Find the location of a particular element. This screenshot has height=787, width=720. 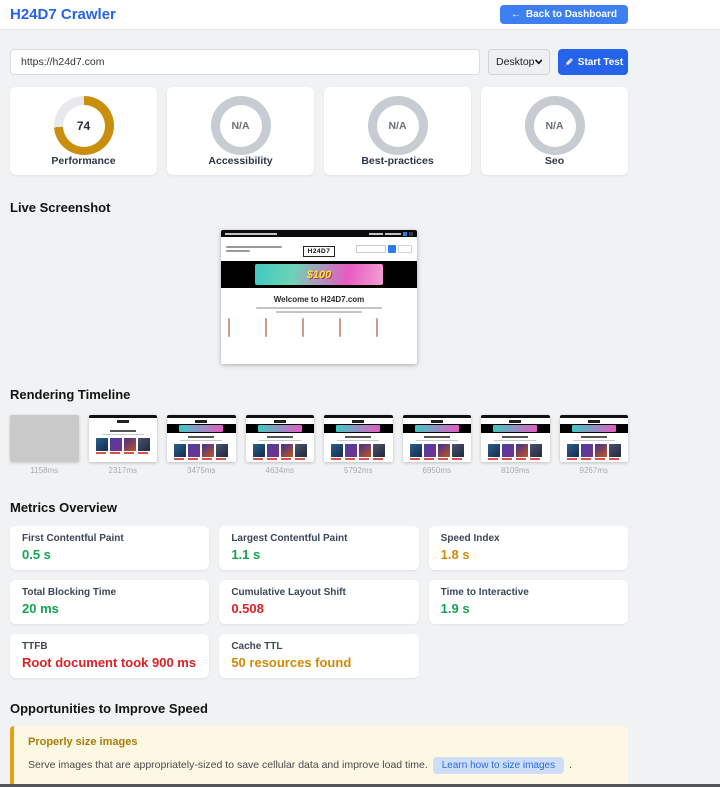

metric-label: Cumulative Layout Shift is located at coordinates (288, 592).